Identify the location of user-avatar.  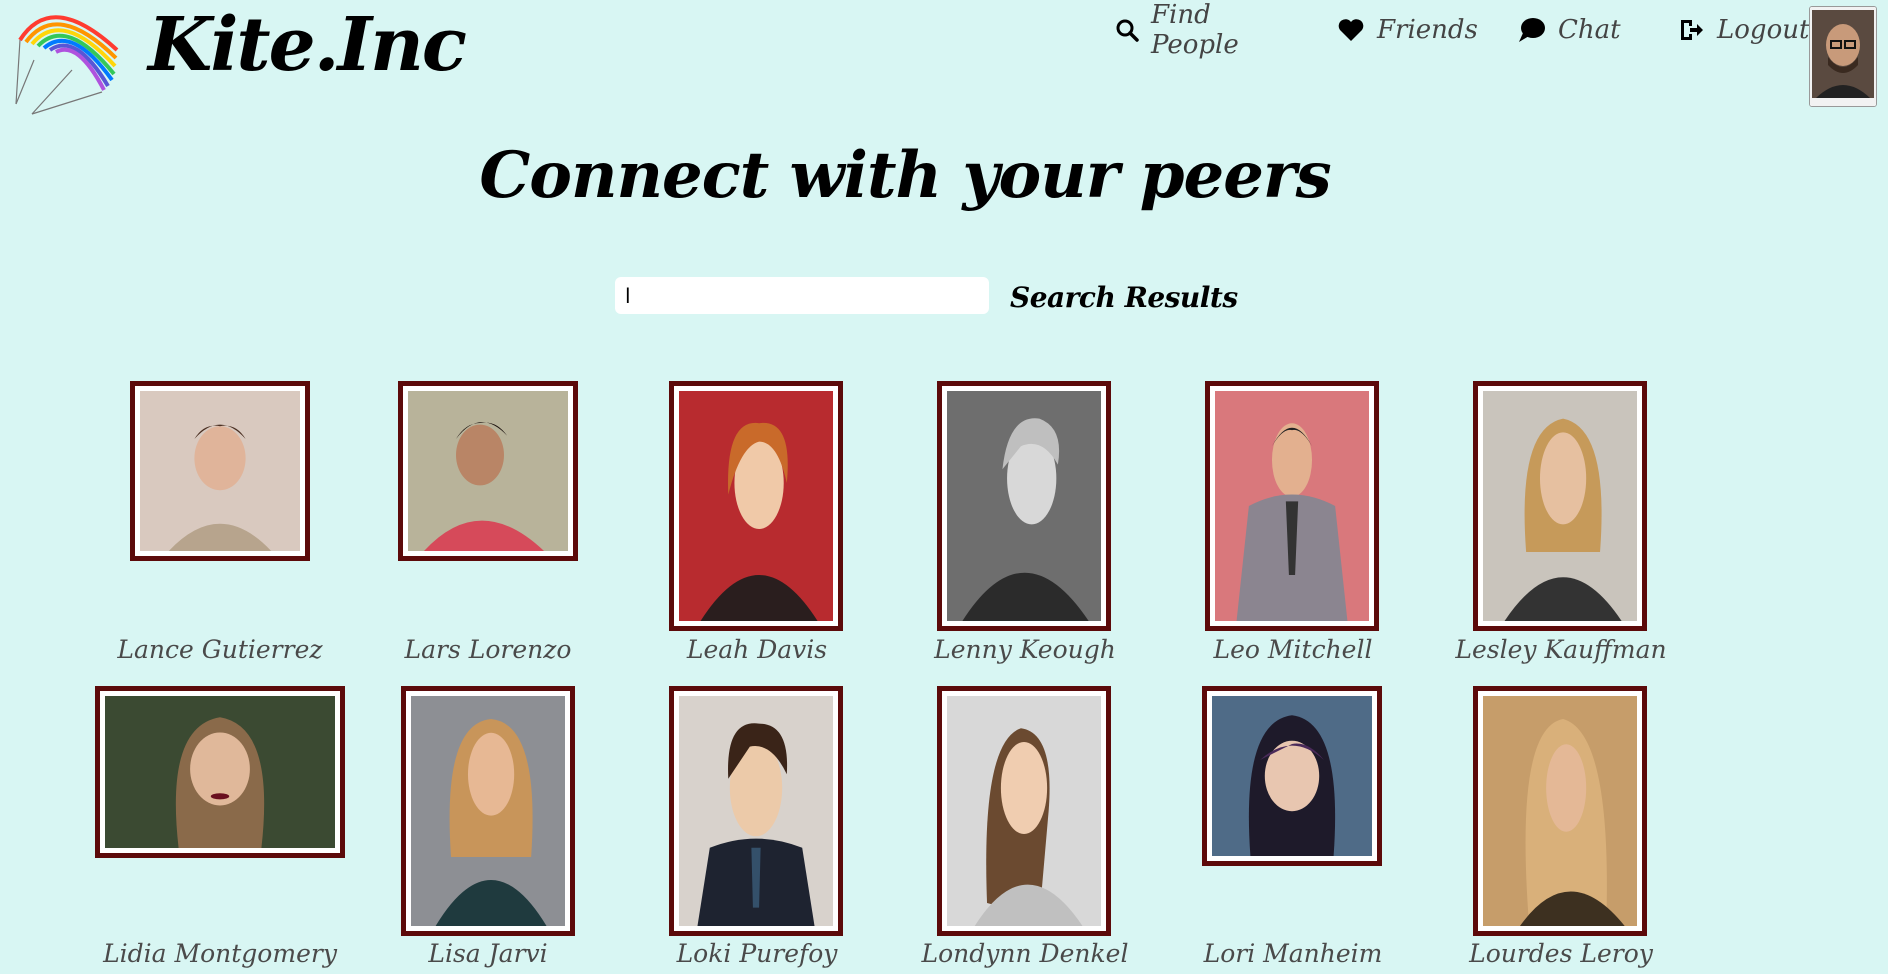
(1843, 56).